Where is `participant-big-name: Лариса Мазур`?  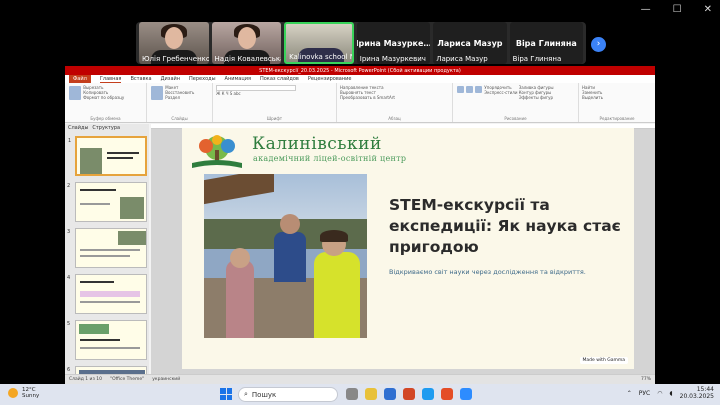 participant-big-name: Лариса Мазур is located at coordinates (470, 43).